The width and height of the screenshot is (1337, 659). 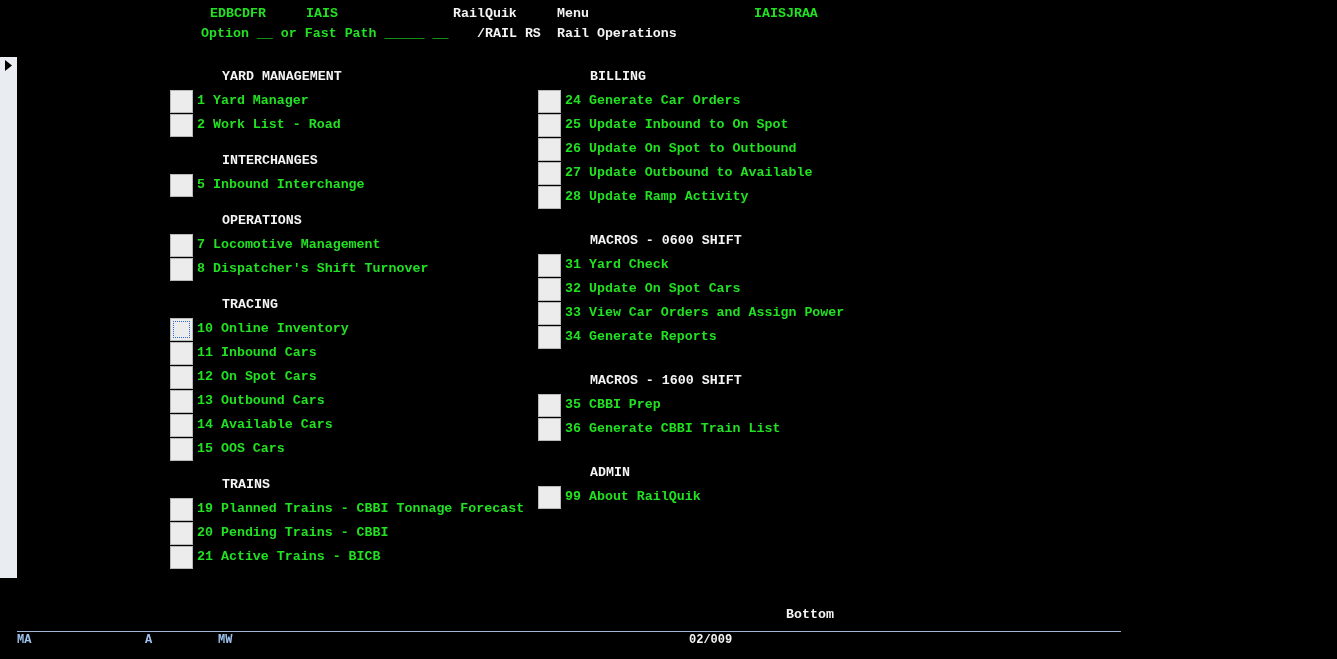 I want to click on section-heading: MACROS - 0600 SHIFT, so click(x=666, y=241).